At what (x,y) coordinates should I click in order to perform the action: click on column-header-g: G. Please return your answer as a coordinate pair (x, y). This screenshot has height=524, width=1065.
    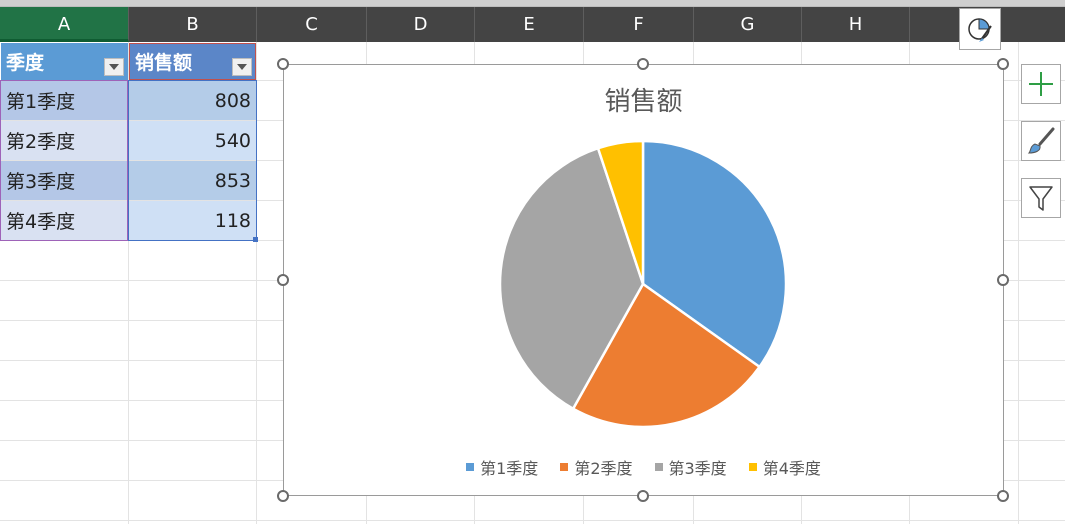
    Looking at the image, I should click on (748, 24).